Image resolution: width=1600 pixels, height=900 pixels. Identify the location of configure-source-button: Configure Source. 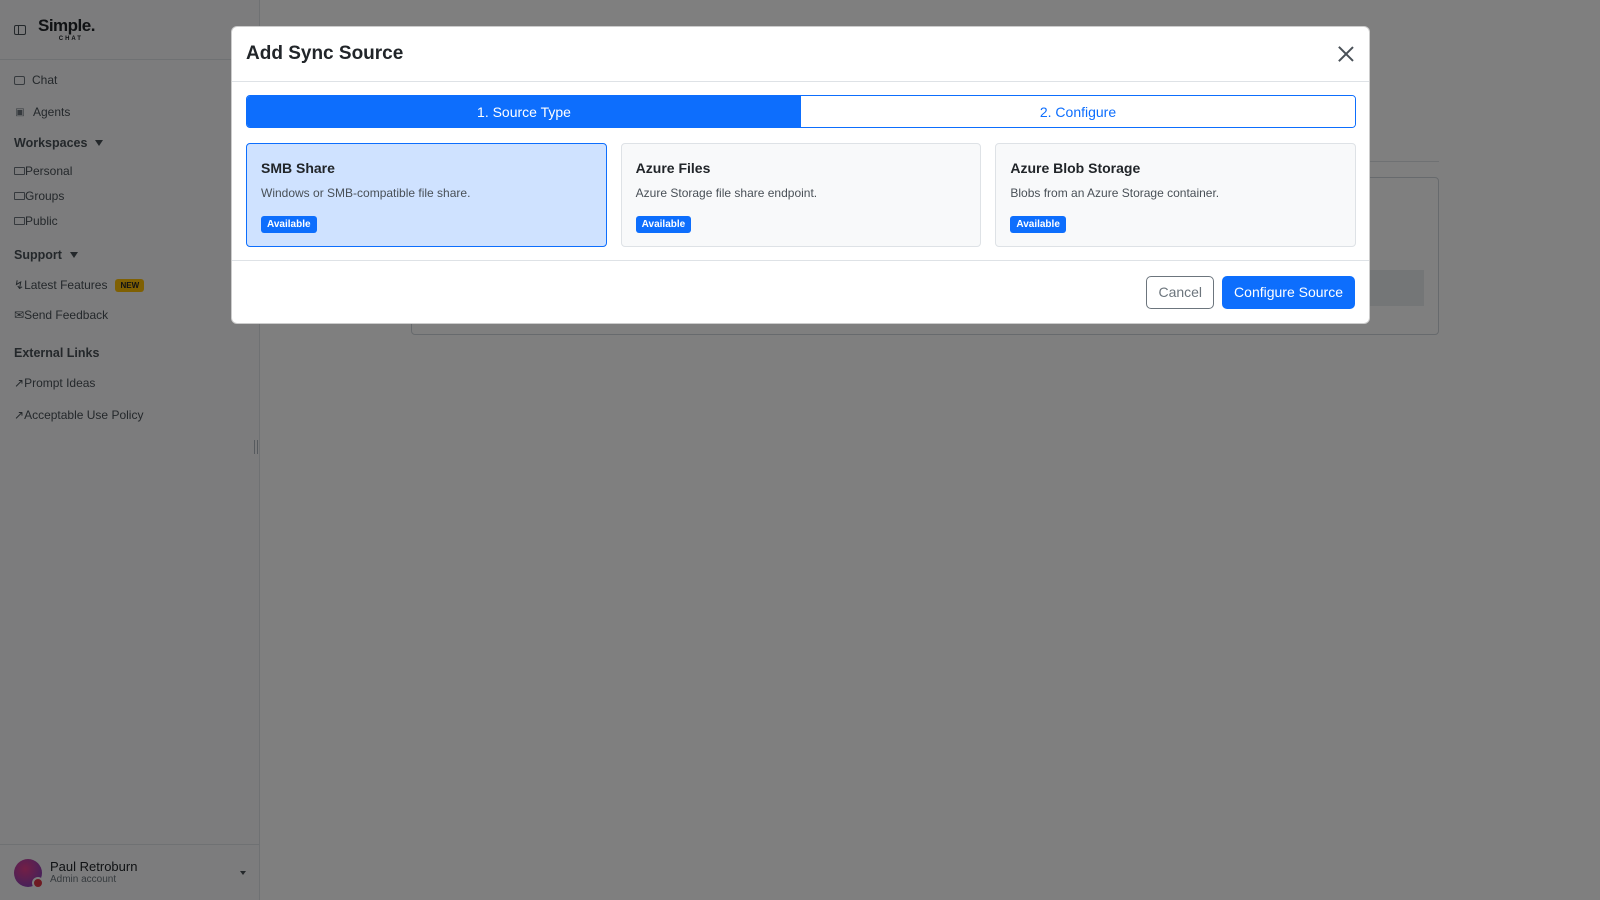
(1288, 292).